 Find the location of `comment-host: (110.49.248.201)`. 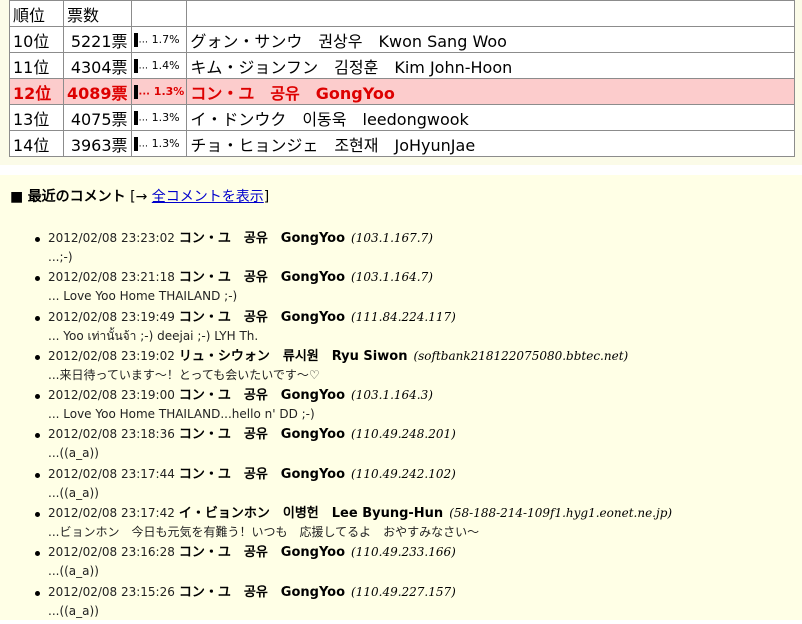

comment-host: (110.49.248.201) is located at coordinates (403, 434).